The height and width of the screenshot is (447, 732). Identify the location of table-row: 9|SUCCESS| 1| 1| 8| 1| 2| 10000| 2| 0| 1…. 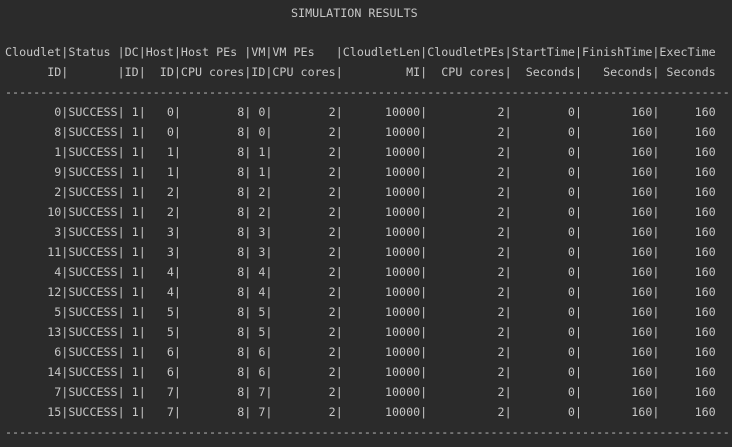
(360, 172).